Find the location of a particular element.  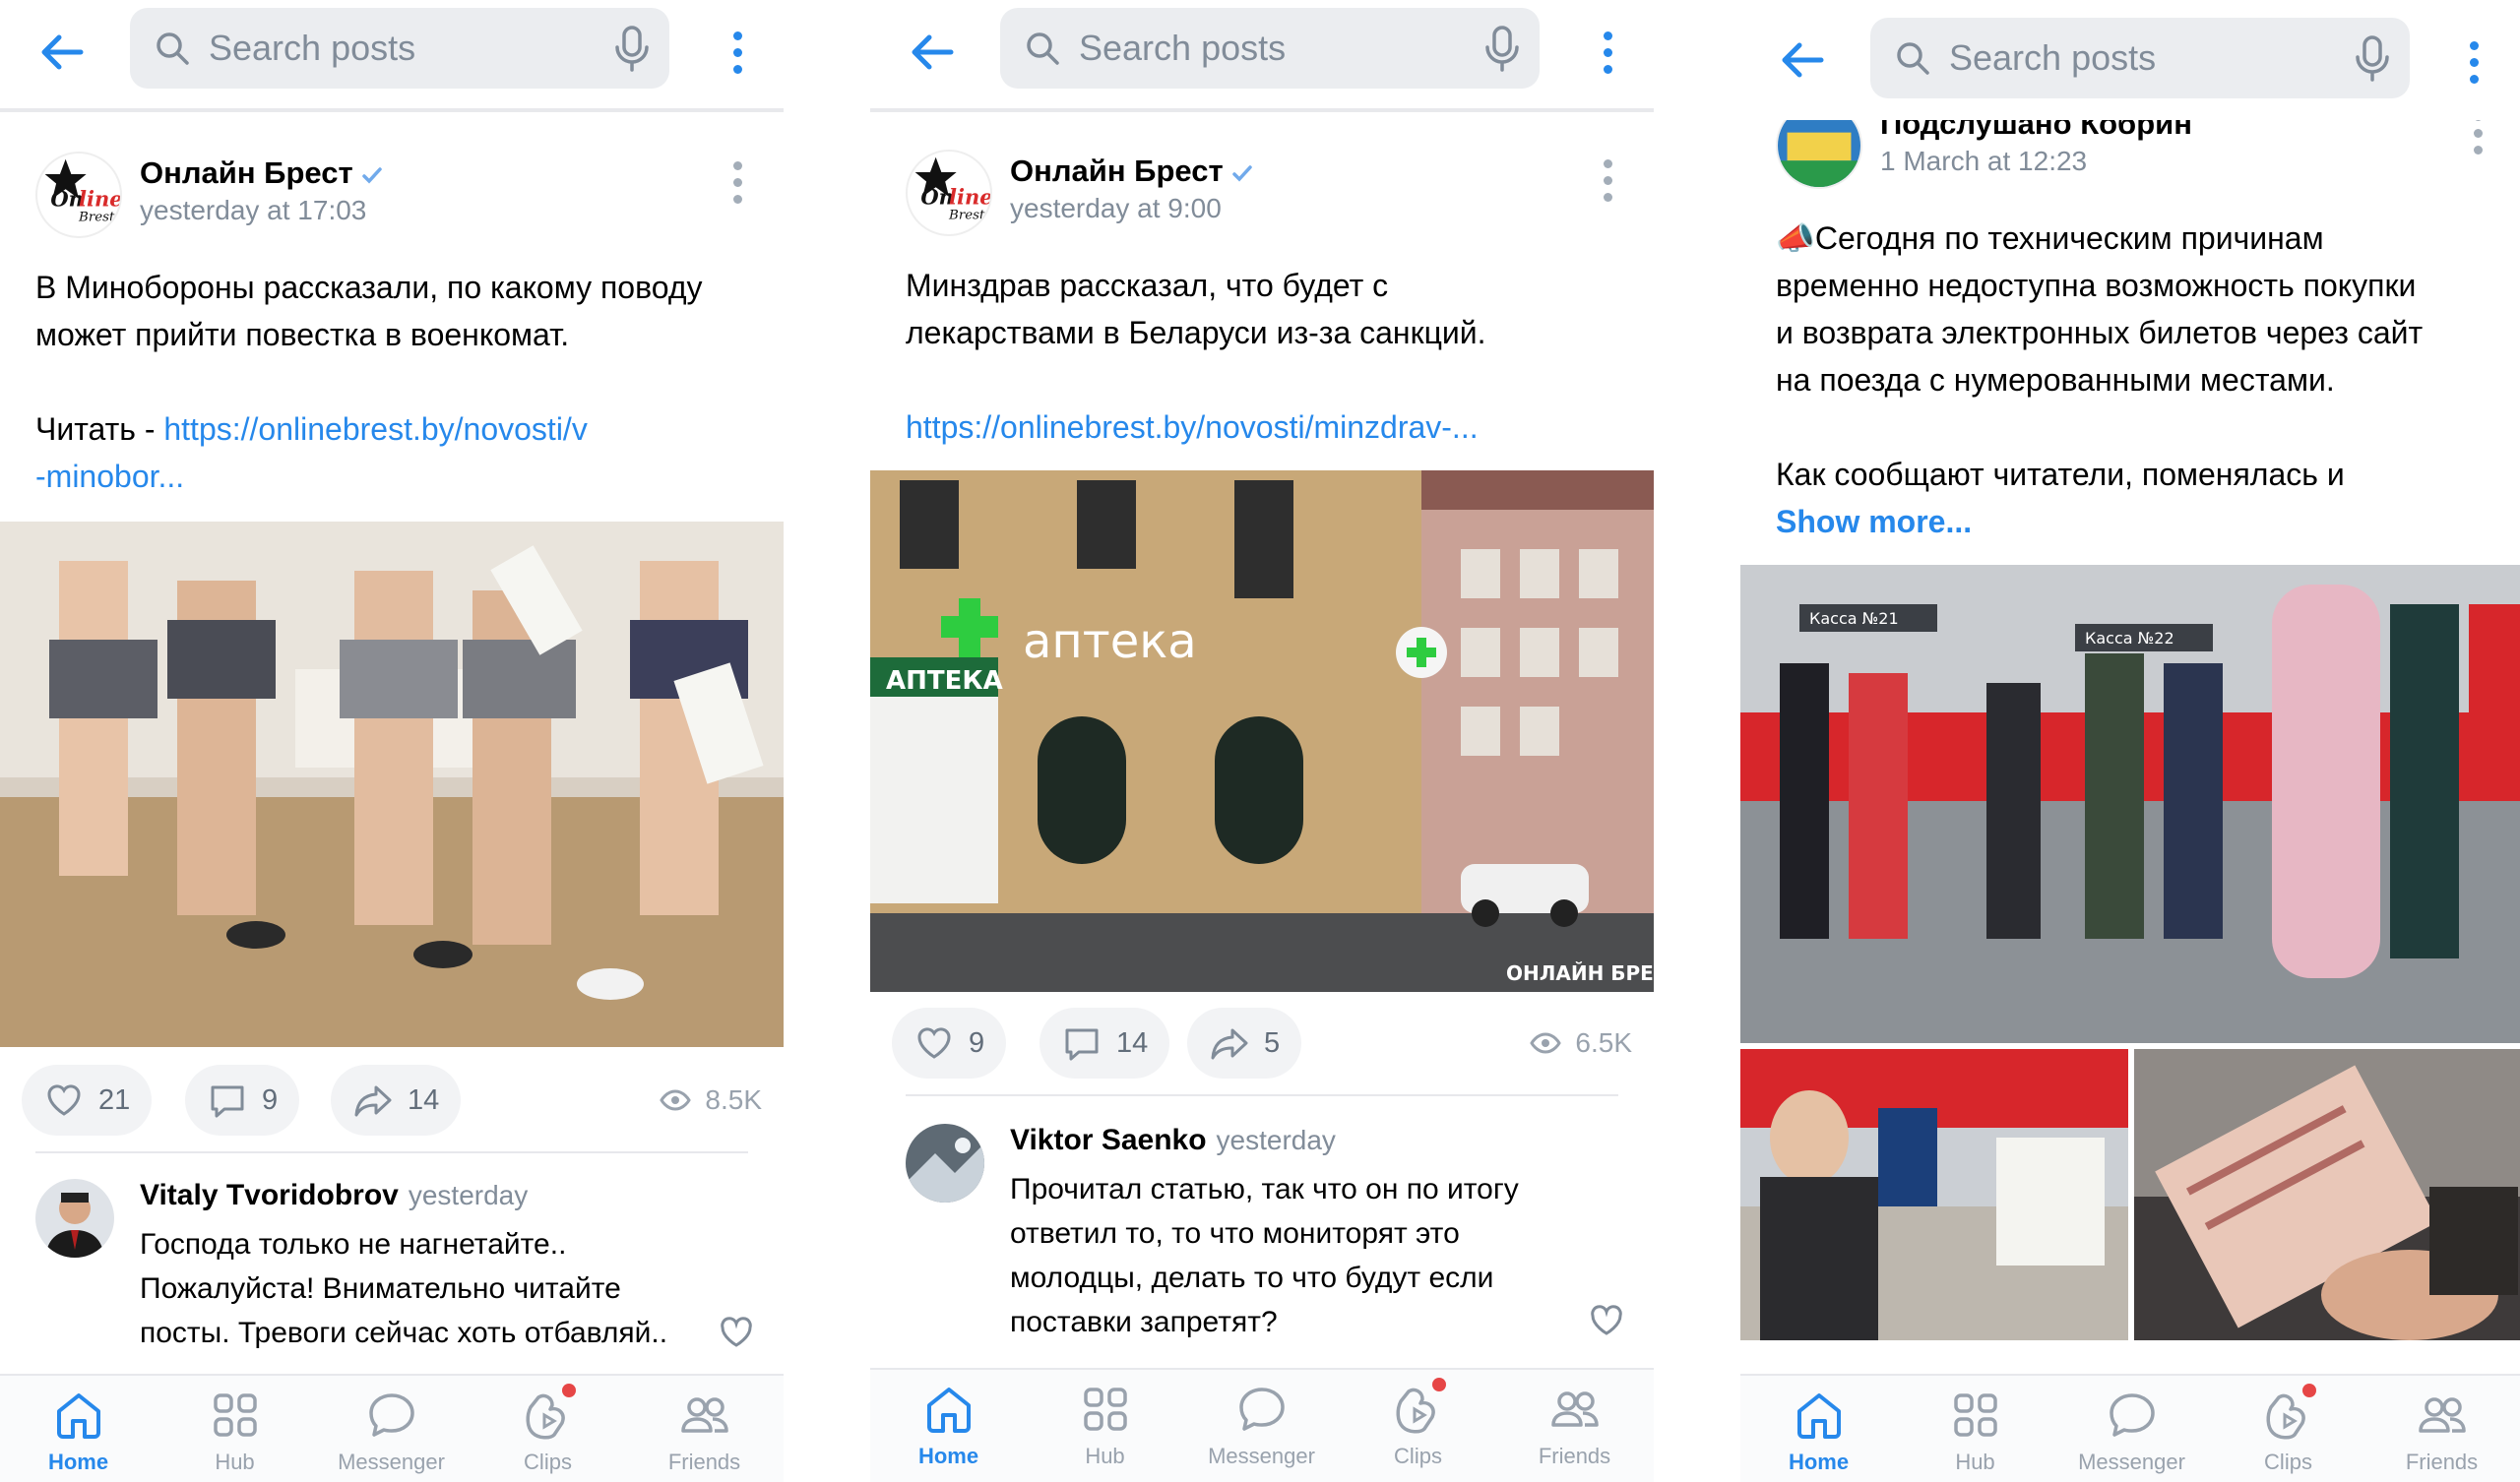

comment-author: Vitaly Tvoridobrov yesterday is located at coordinates (334, 1195).